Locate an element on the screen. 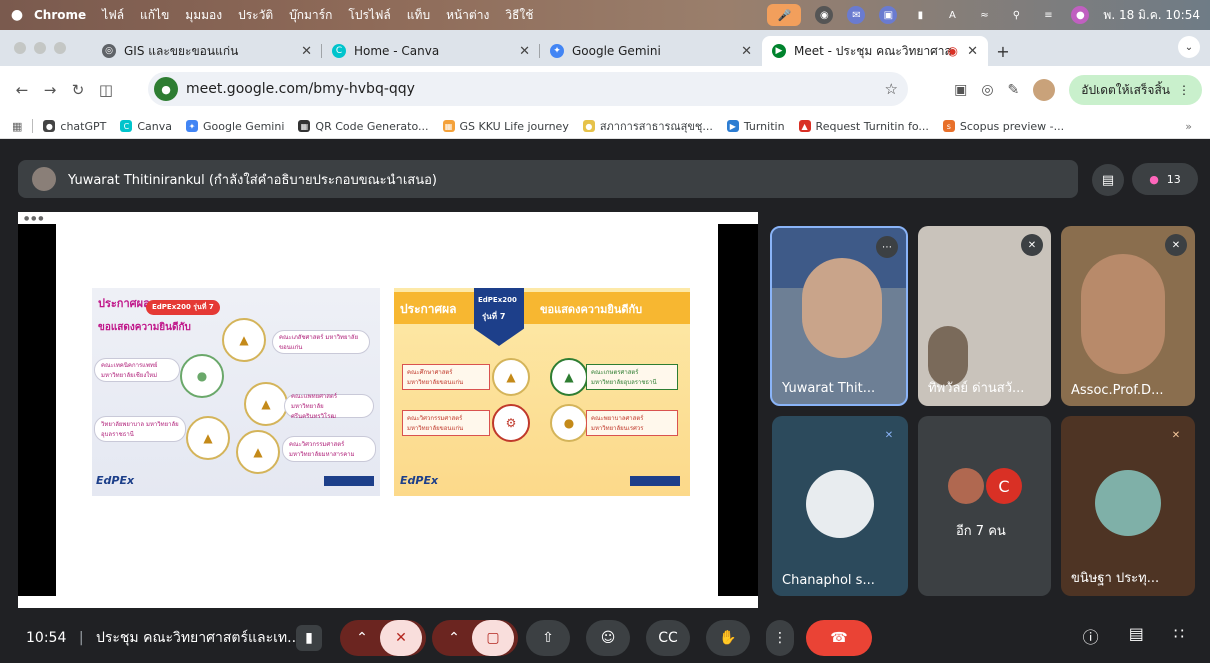 This screenshot has width=1210, height=663. reactions-button: ☺ is located at coordinates (608, 638).